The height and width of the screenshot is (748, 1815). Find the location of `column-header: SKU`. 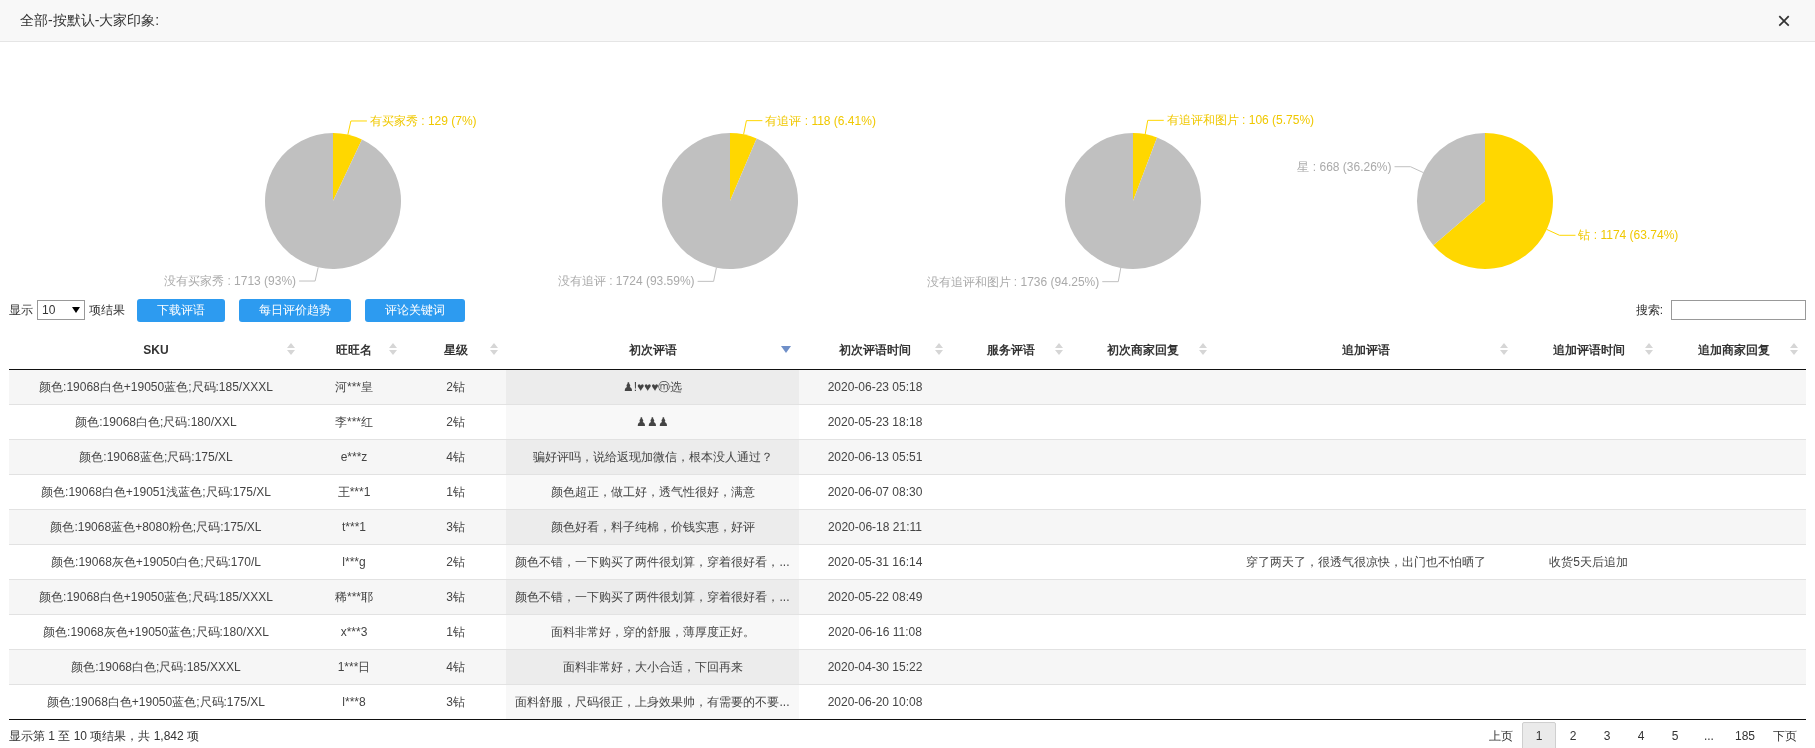

column-header: SKU is located at coordinates (156, 349).